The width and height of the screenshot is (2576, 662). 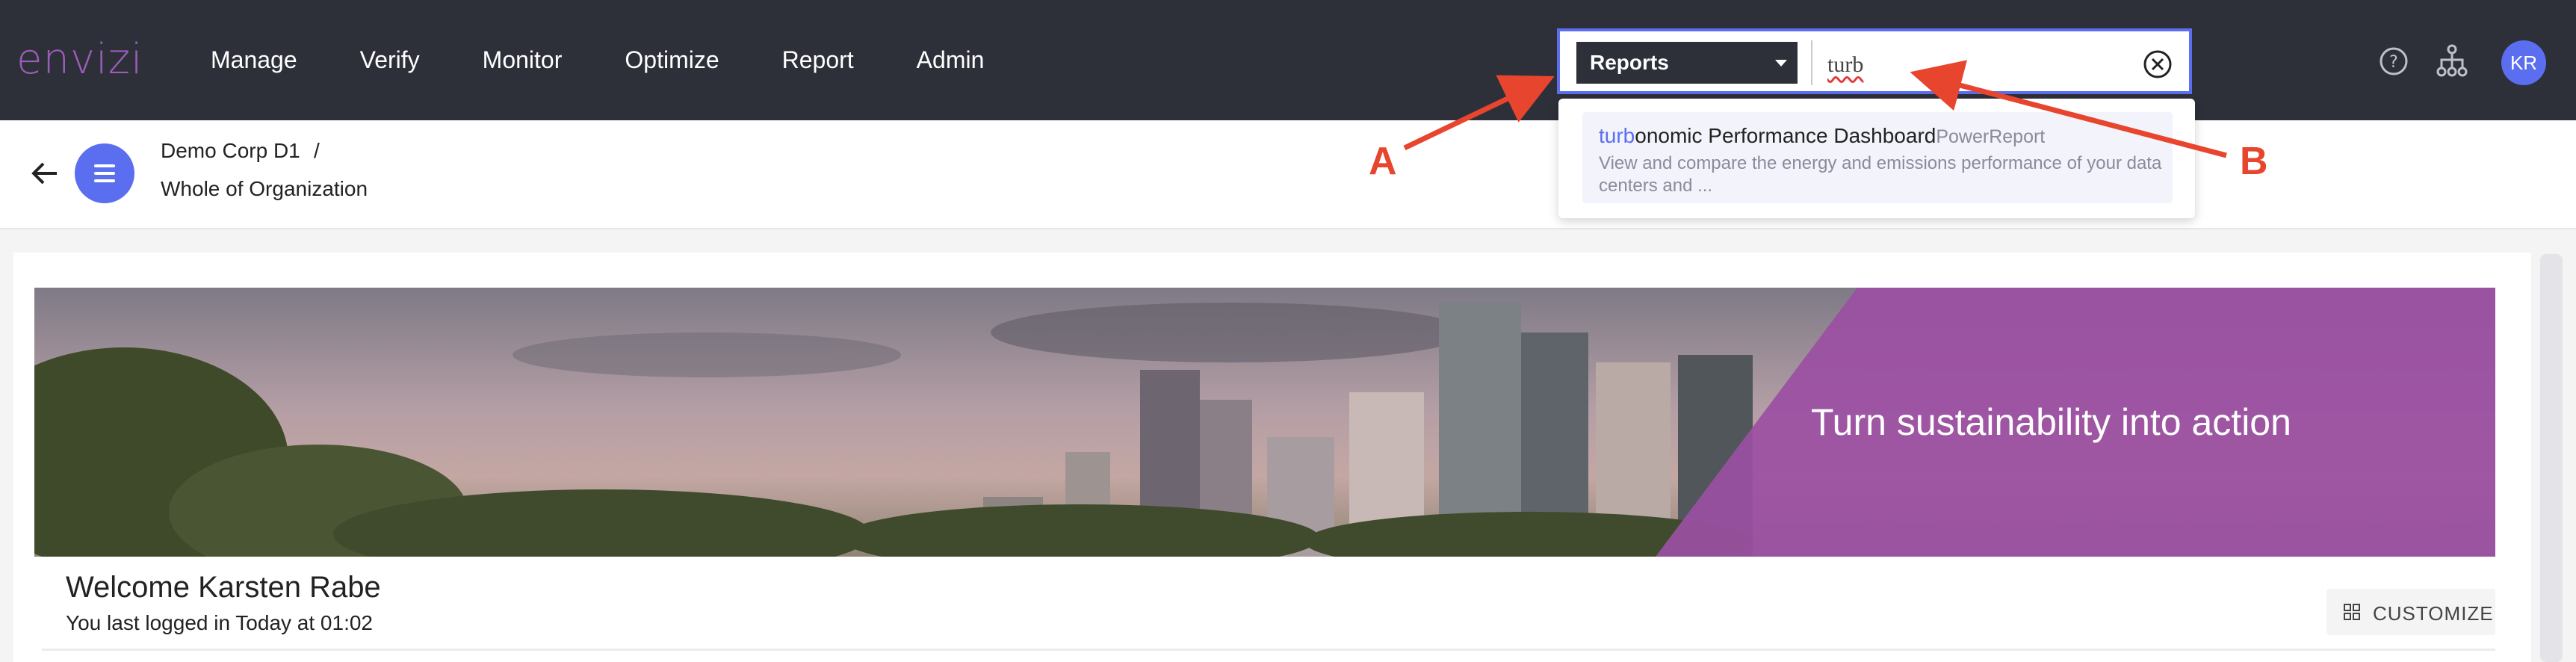 What do you see at coordinates (2068, 109) in the screenshot?
I see `annotation-arrow-b` at bounding box center [2068, 109].